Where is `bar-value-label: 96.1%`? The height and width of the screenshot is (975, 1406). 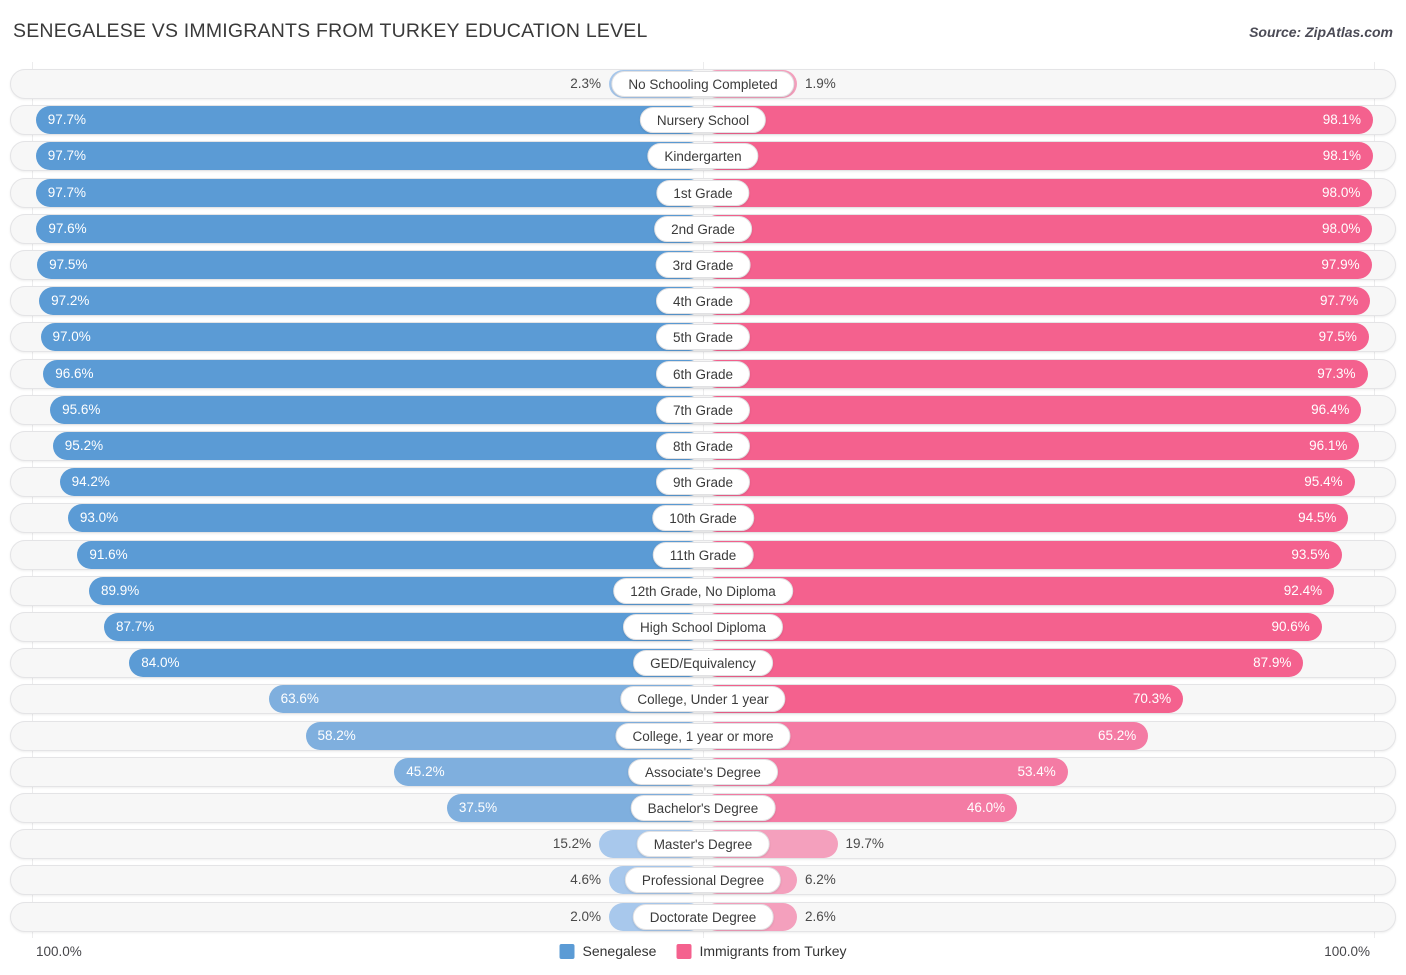
bar-value-label: 96.1% is located at coordinates (1328, 445).